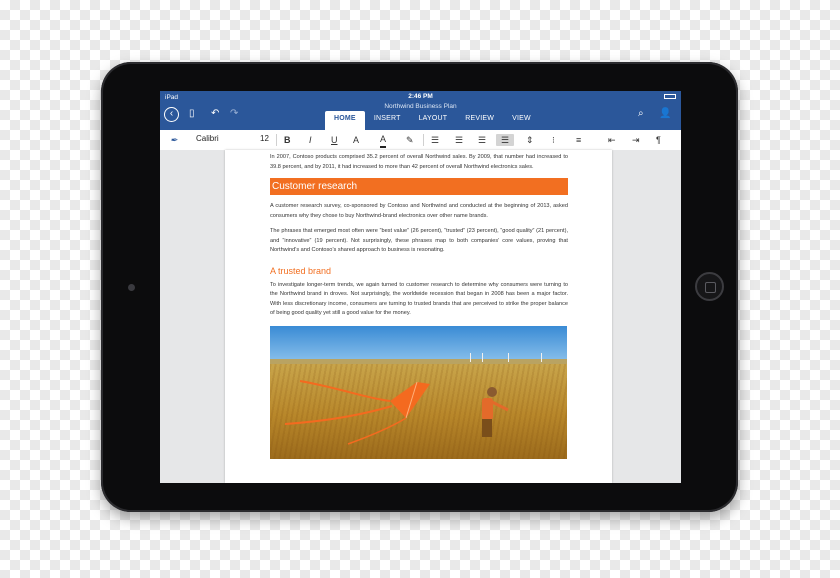 This screenshot has width=840, height=578. I want to click on home-button, so click(709, 286).